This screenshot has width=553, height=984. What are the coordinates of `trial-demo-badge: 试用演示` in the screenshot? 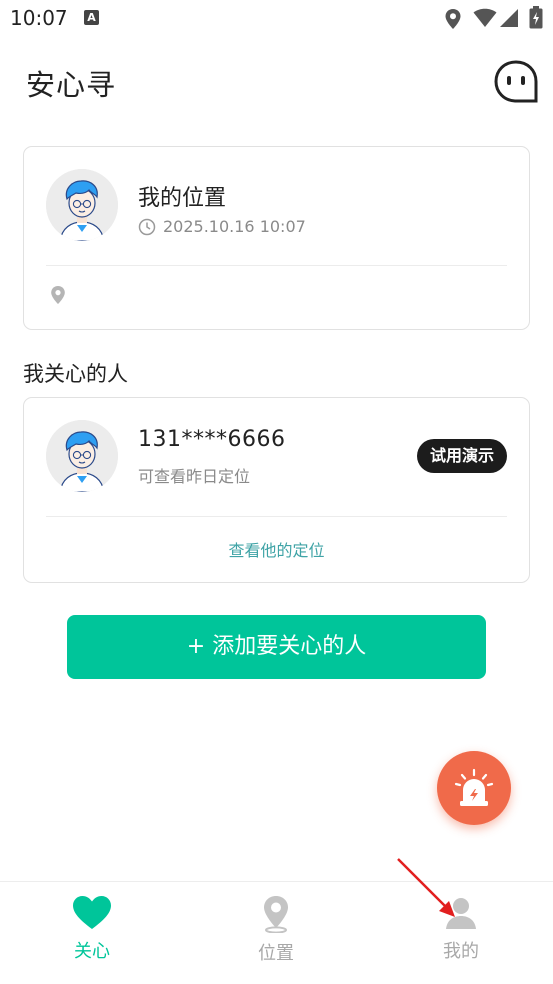 It's located at (462, 456).